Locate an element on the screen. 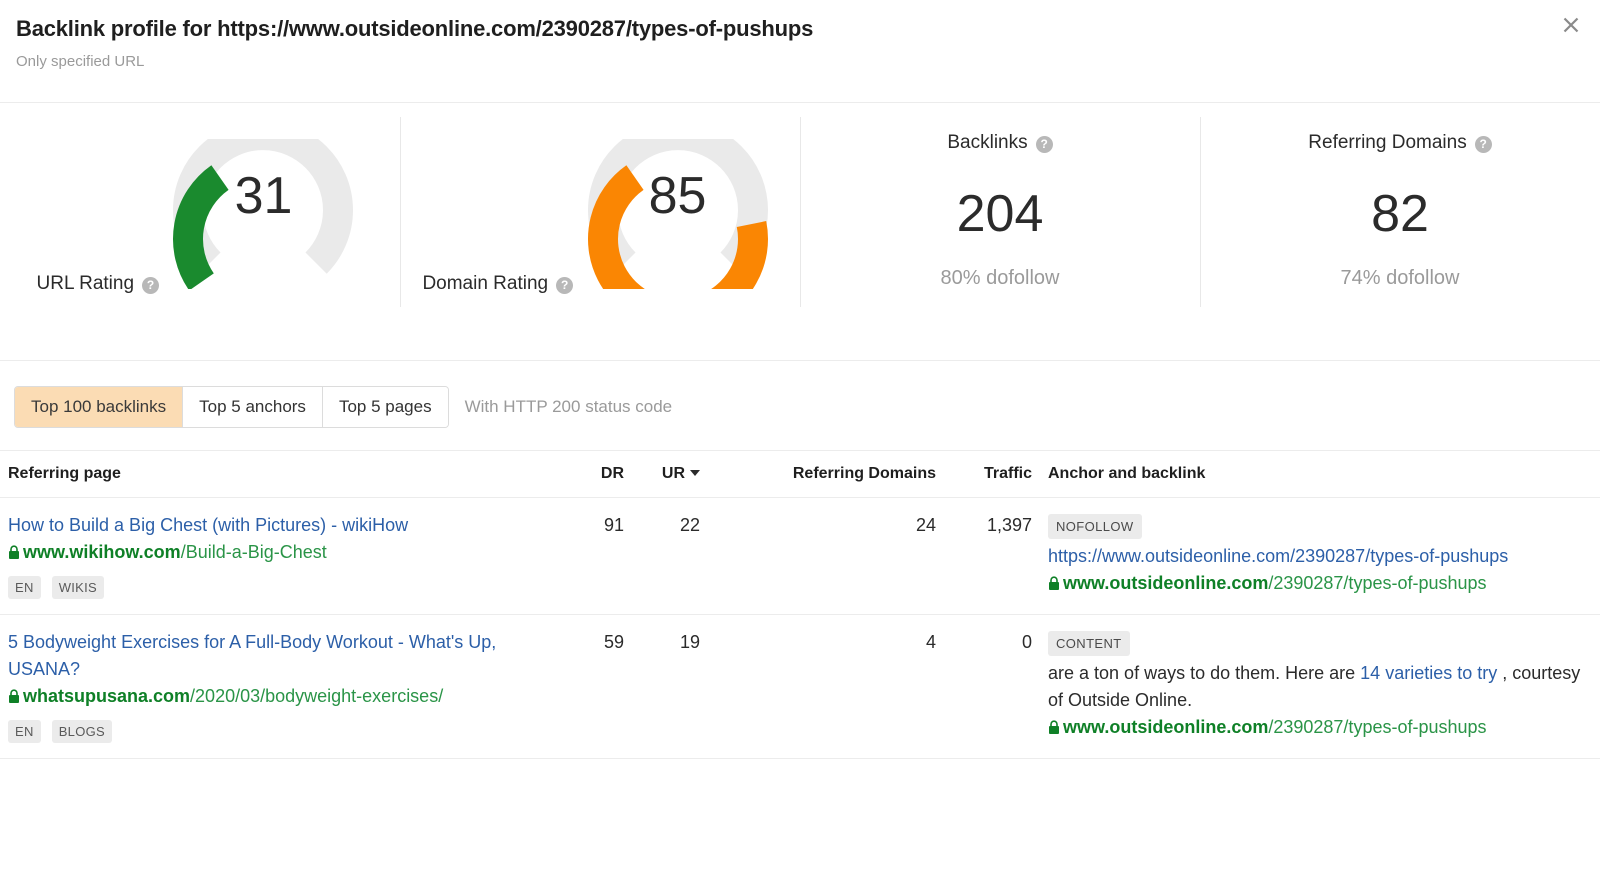 Image resolution: width=1600 pixels, height=870 pixels. cell-ur: 19 is located at coordinates (670, 686).